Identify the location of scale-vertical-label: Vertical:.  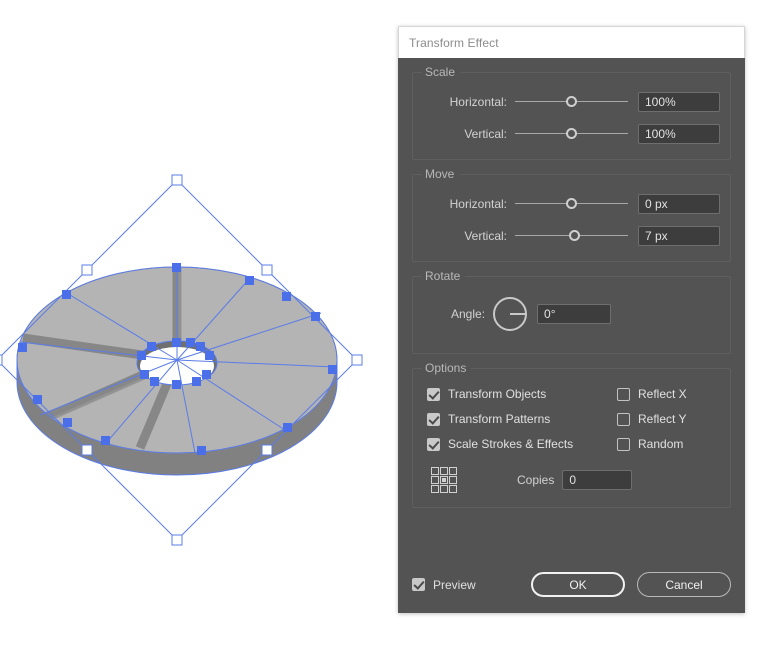
(485, 134).